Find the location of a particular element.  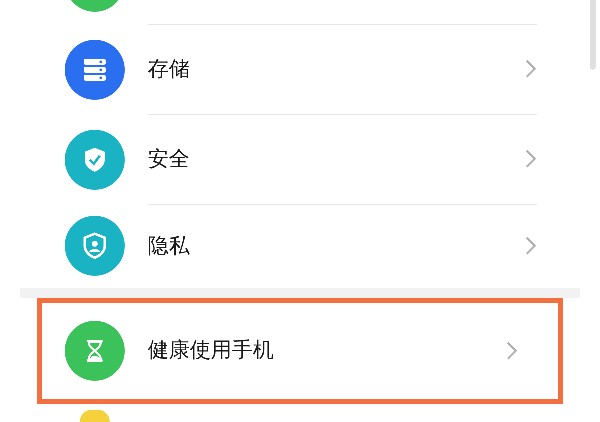

item-label: 安全 is located at coordinates (169, 159).